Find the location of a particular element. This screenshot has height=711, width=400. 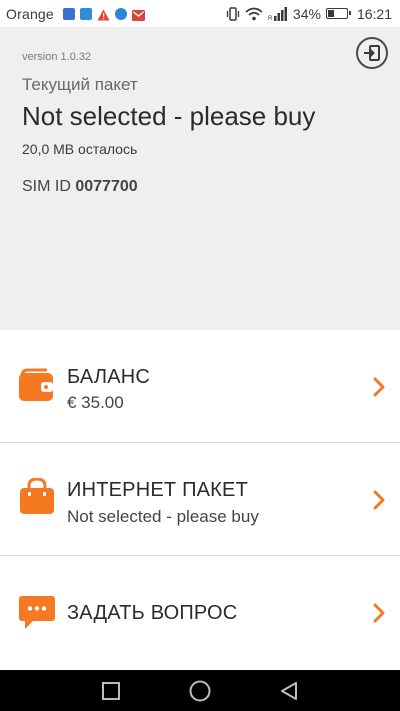

menu-item-subtitle: € 35.00 is located at coordinates (95, 402).